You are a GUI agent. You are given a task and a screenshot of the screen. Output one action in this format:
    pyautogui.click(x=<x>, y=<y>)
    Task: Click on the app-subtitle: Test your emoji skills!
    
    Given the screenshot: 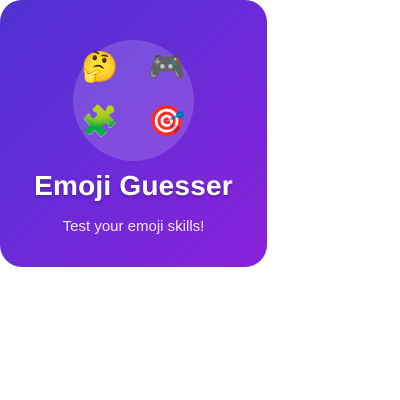 What is the action you would take?
    pyautogui.click(x=133, y=226)
    